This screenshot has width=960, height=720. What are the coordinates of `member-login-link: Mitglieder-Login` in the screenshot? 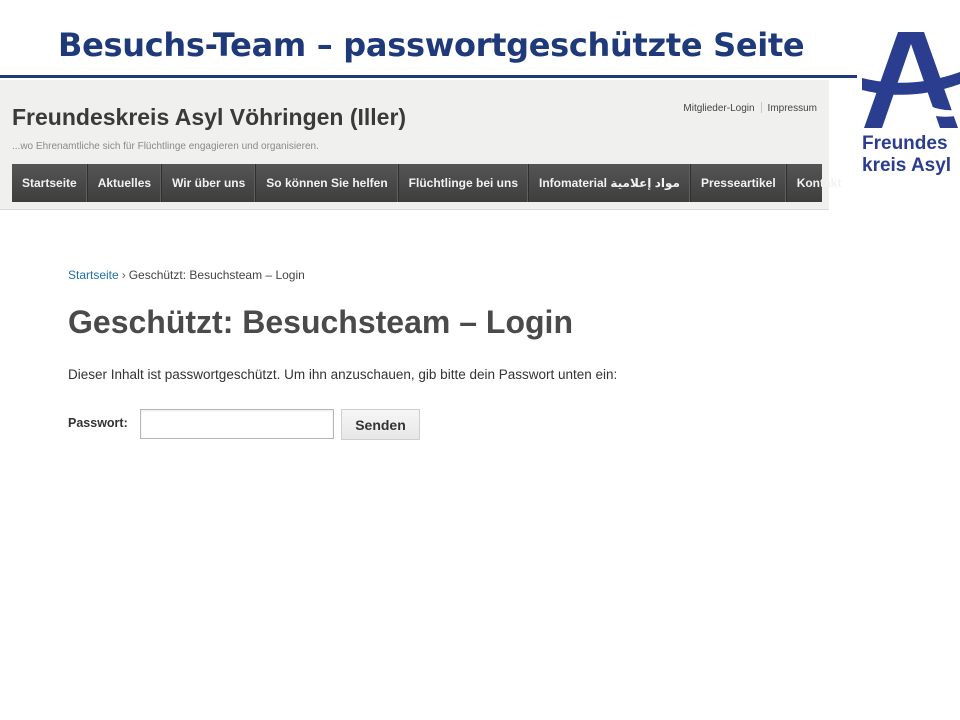 It's located at (718, 108).